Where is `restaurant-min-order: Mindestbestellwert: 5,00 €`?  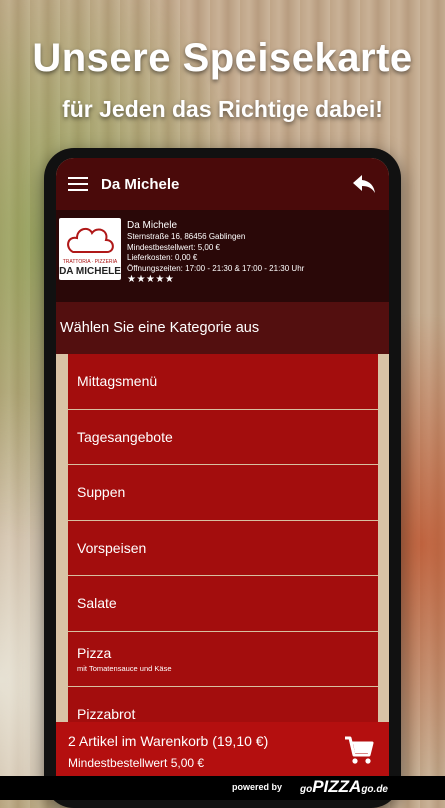
restaurant-min-order: Mindestbestellwert: 5,00 € is located at coordinates (173, 247).